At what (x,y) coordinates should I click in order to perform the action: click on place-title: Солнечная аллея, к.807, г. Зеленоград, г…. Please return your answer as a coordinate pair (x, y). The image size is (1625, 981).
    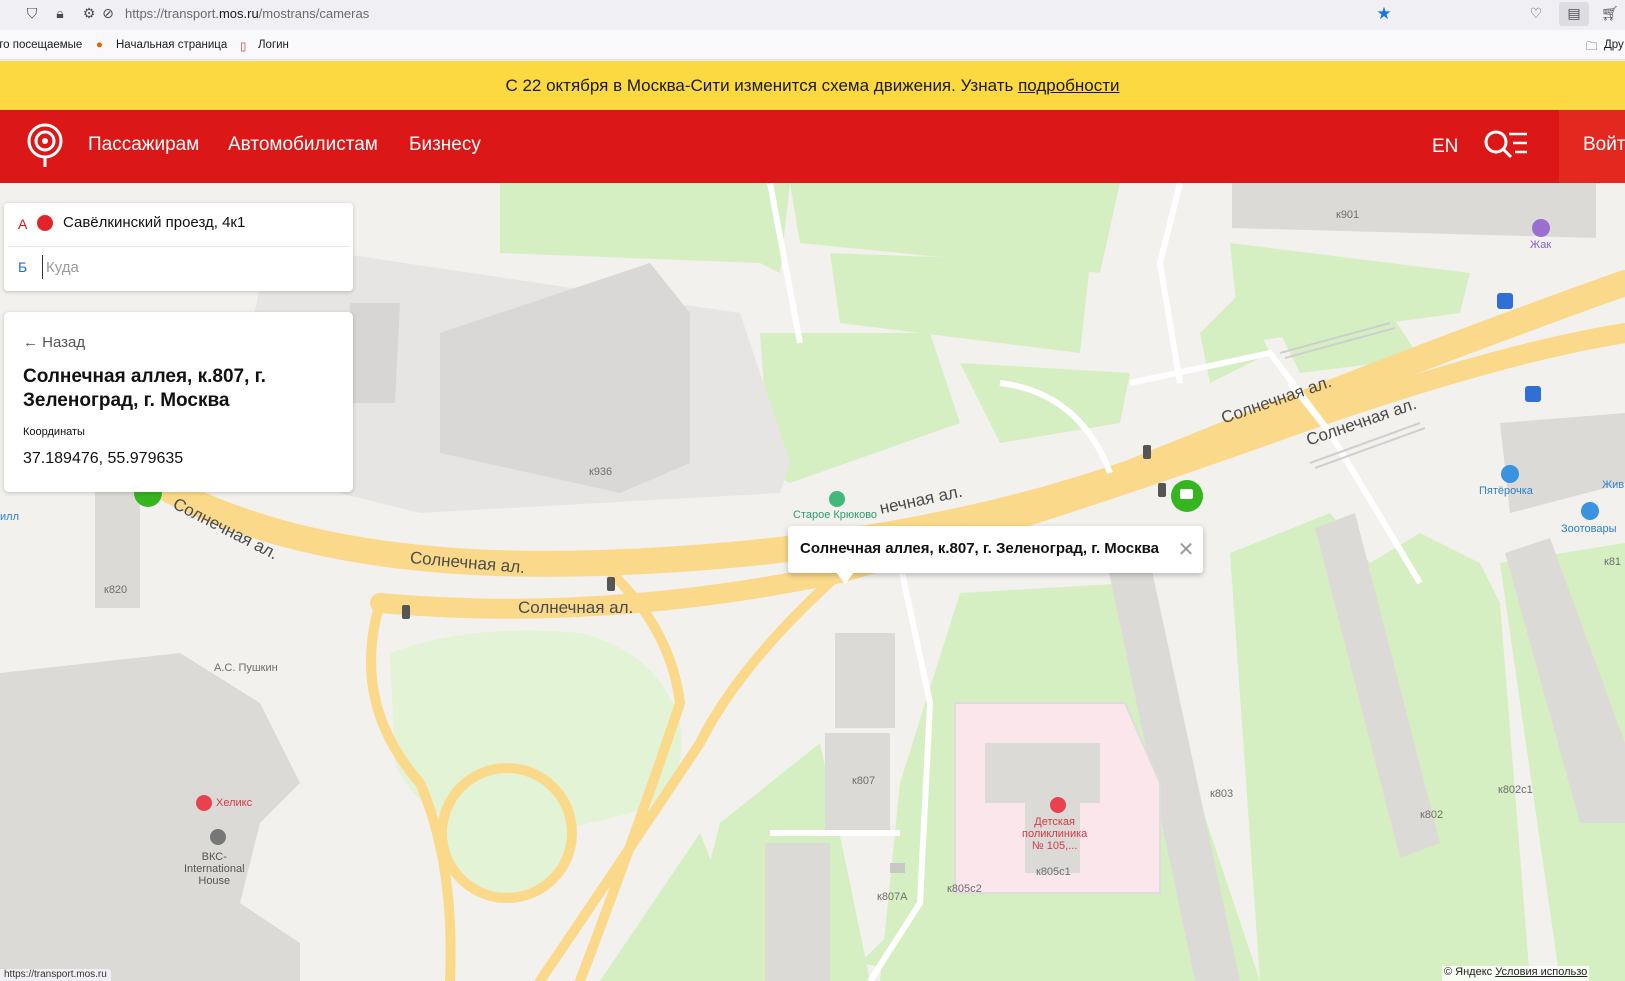
    Looking at the image, I should click on (144, 388).